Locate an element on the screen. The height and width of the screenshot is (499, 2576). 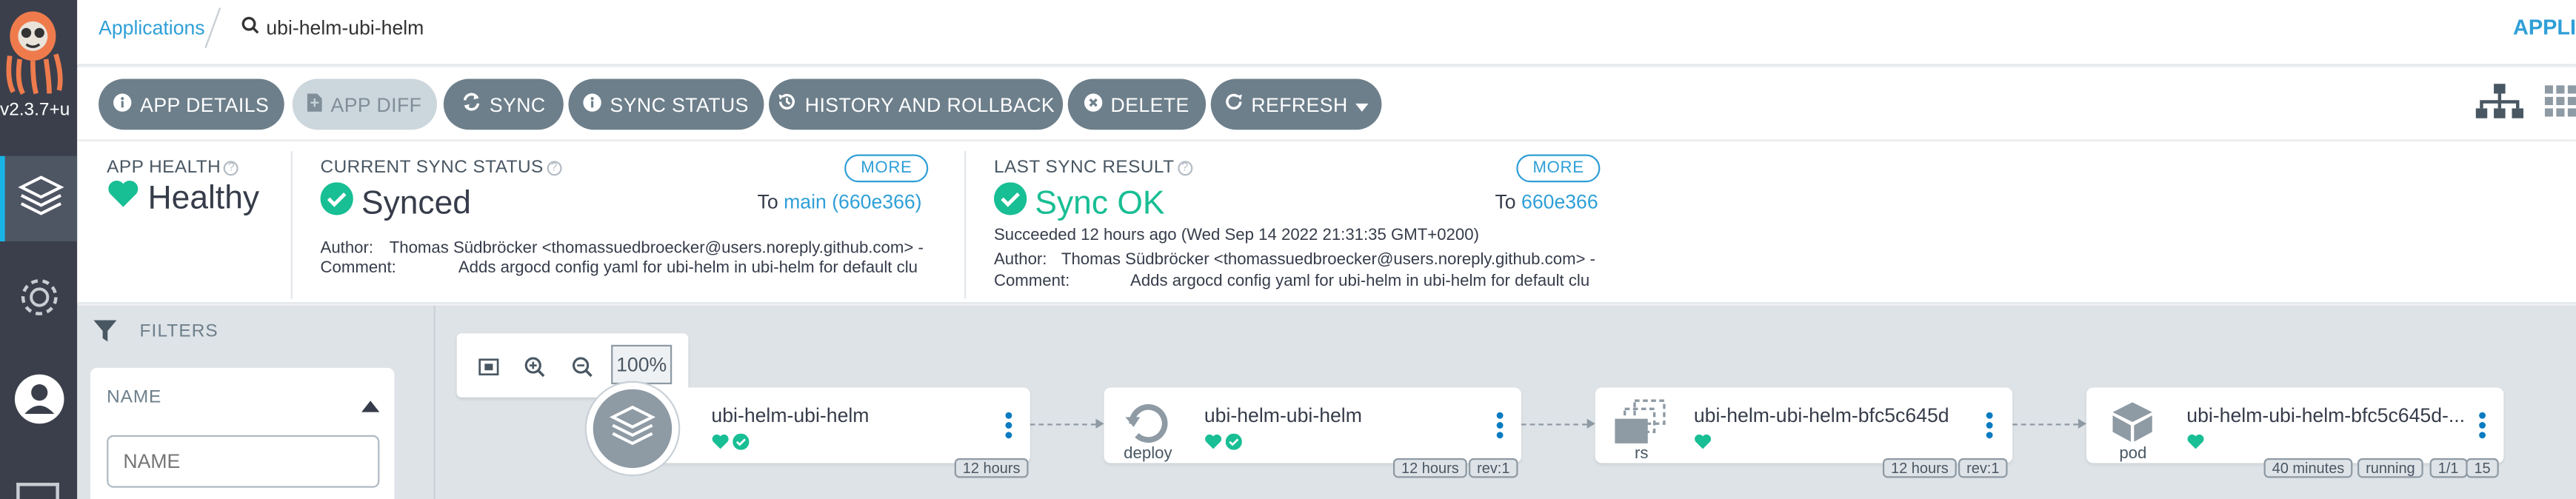
last-sync-label: LAST SYNC RESULT? is located at coordinates (1093, 168).